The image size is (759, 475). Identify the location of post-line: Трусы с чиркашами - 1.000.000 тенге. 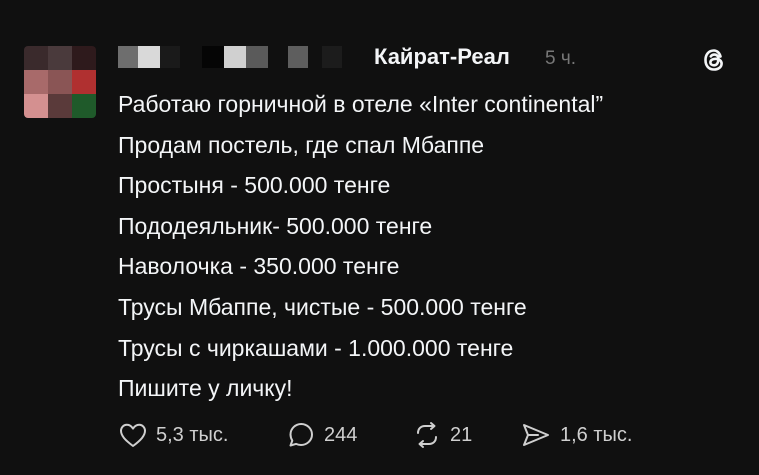
(316, 347).